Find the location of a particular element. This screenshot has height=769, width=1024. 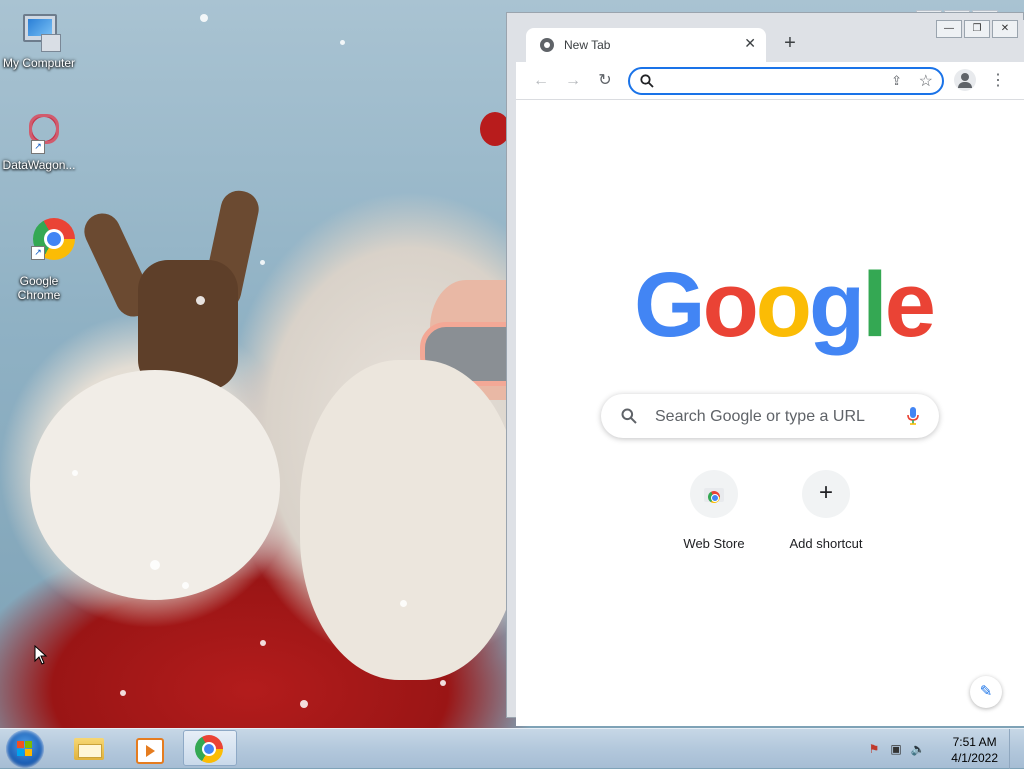

more-menu-button: ⋮ is located at coordinates (998, 80).